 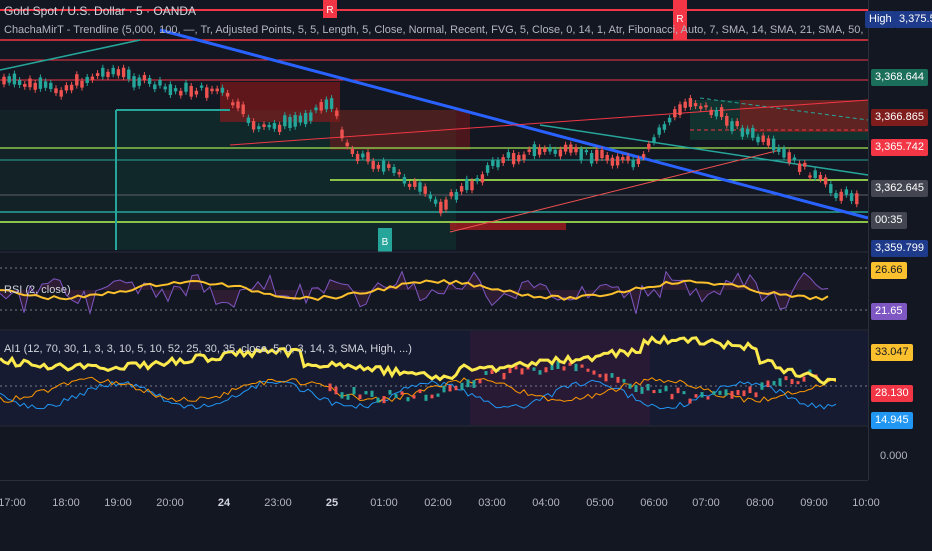 I want to click on buy-signal-marker: B, so click(x=385, y=240).